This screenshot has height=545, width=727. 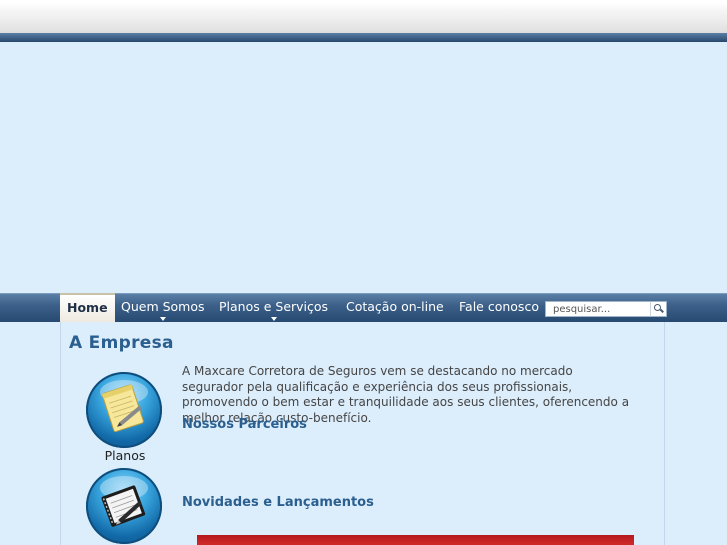 I want to click on plans-orb, so click(x=124, y=410).